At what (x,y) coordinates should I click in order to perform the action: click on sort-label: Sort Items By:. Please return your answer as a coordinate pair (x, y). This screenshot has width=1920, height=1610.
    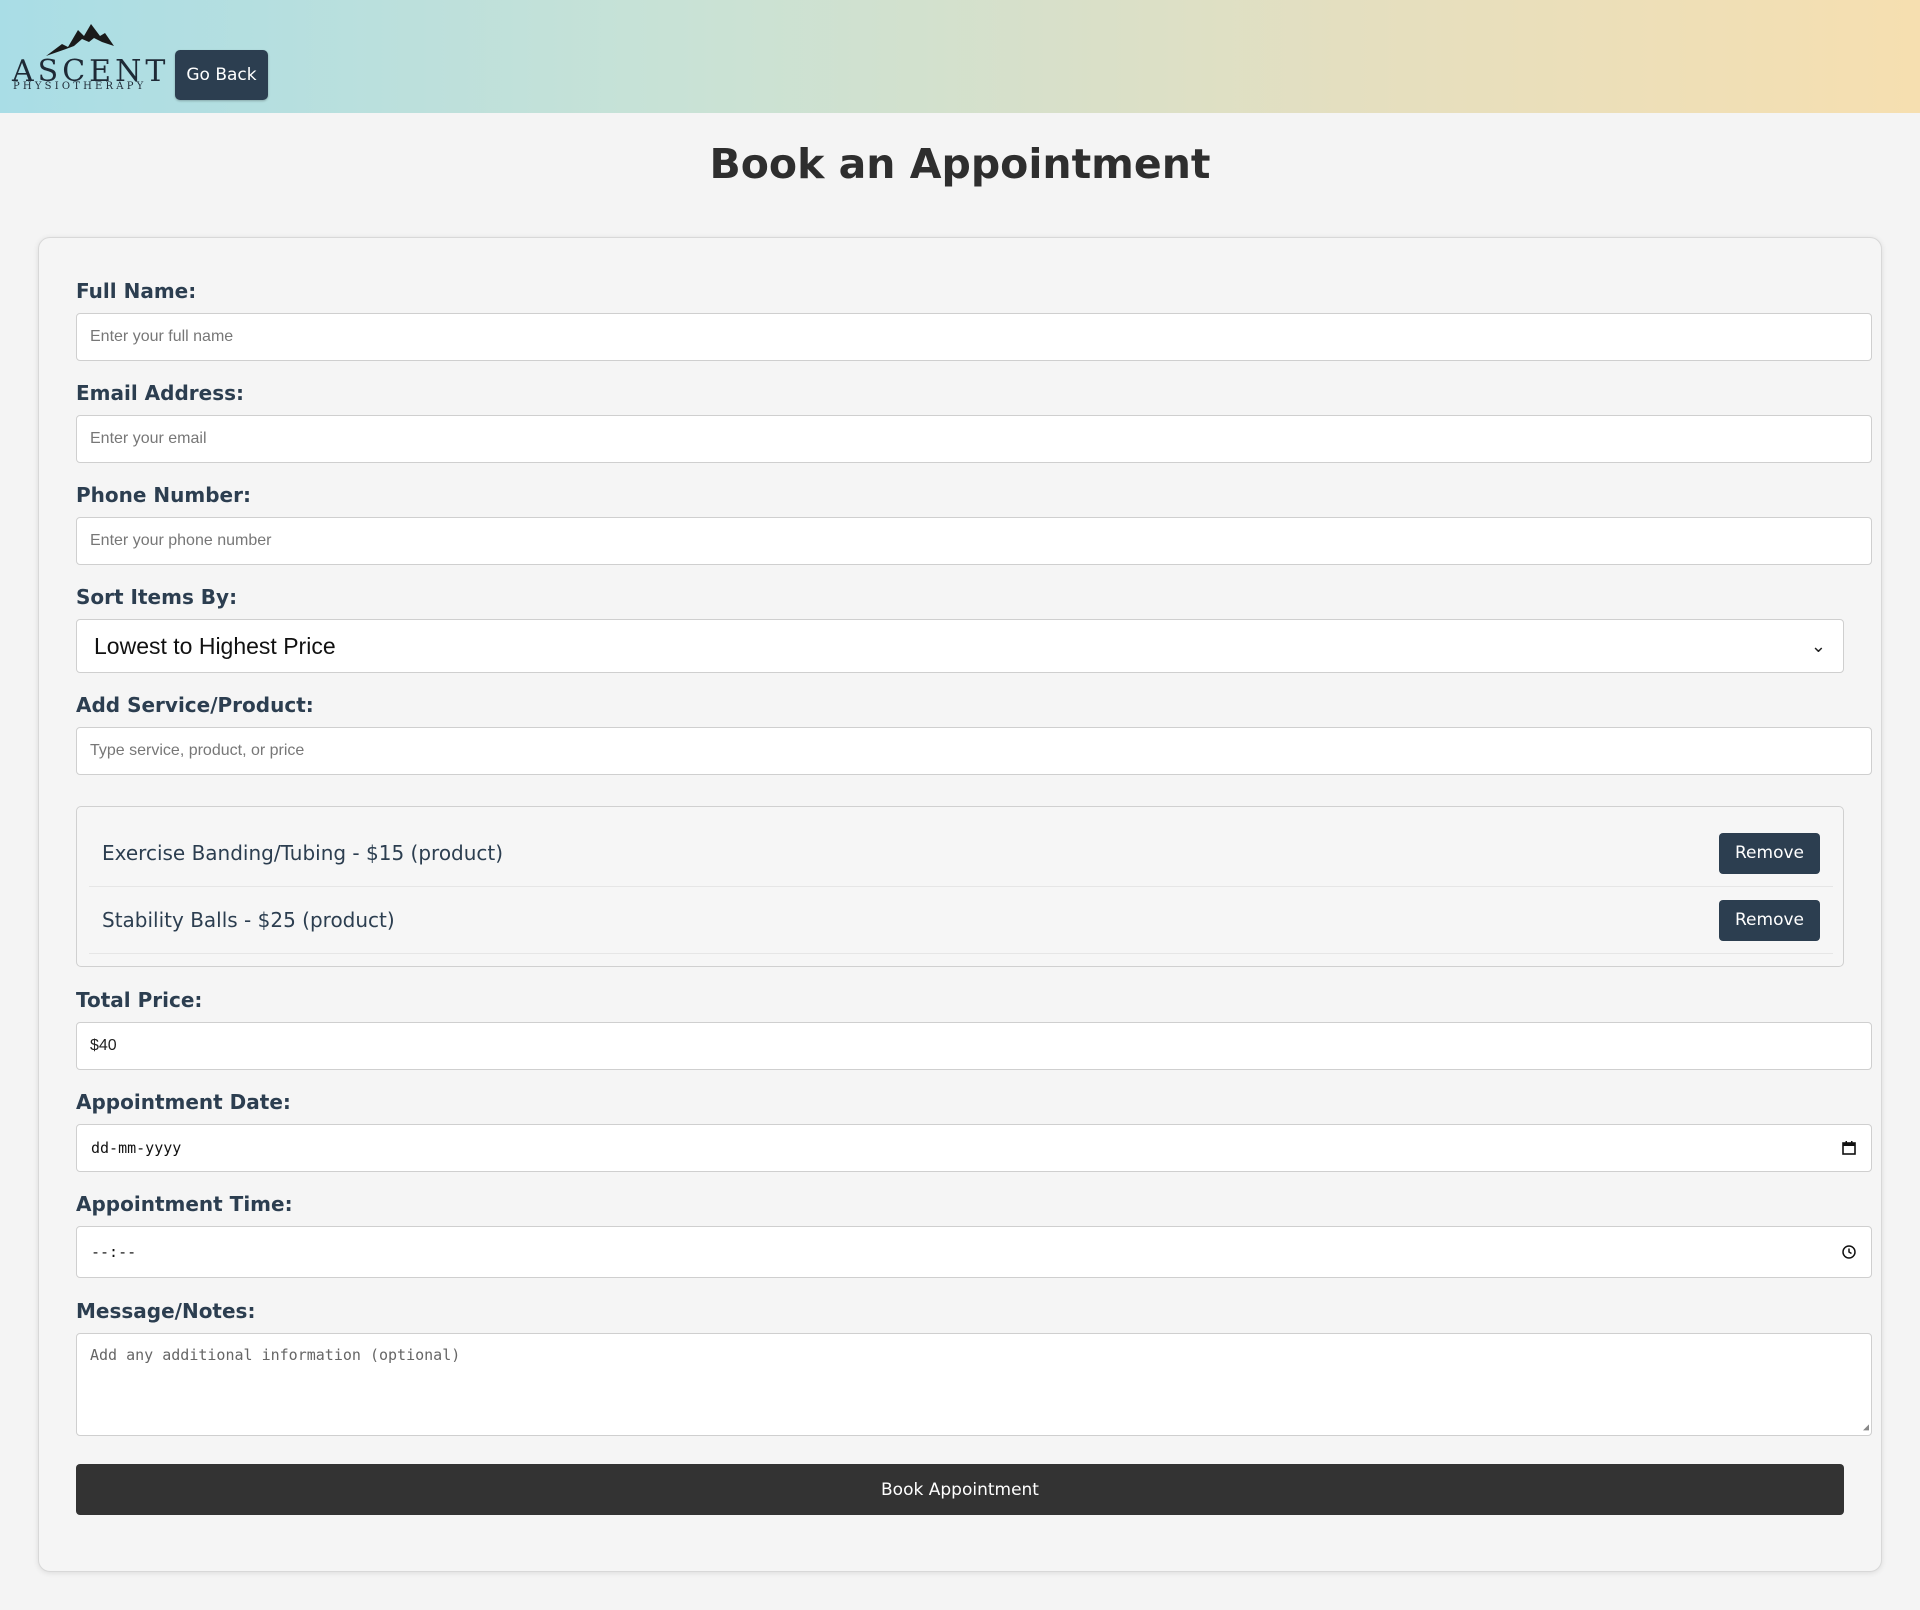
    Looking at the image, I should click on (157, 597).